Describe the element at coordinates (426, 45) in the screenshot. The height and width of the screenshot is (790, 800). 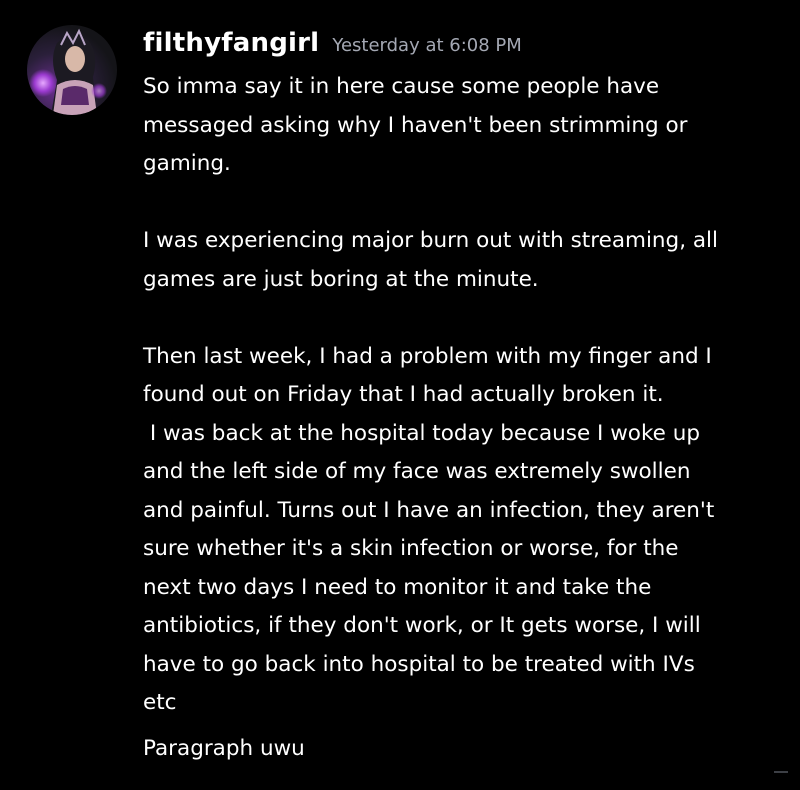
I see `message-timestamp: Yesterday at 6:08 PM` at that location.